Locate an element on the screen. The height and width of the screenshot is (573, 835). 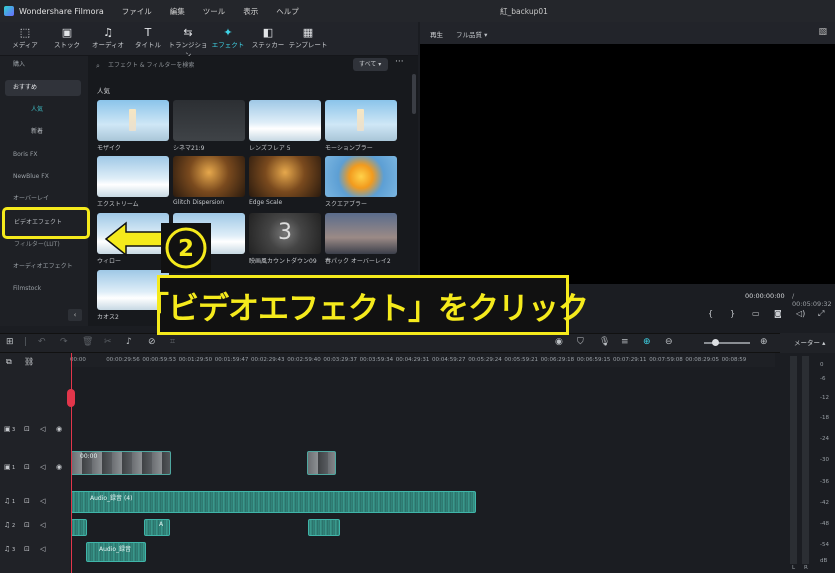
audio-clip: A is located at coordinates (157, 527).